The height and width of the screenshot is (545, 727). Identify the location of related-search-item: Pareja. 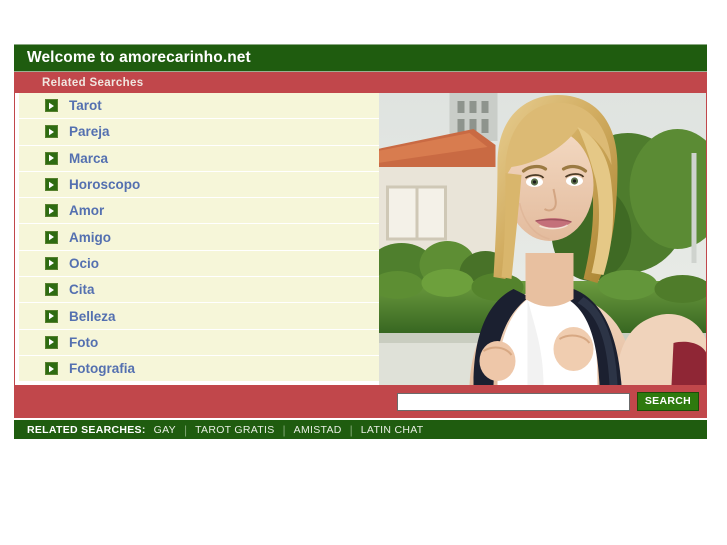
(199, 132).